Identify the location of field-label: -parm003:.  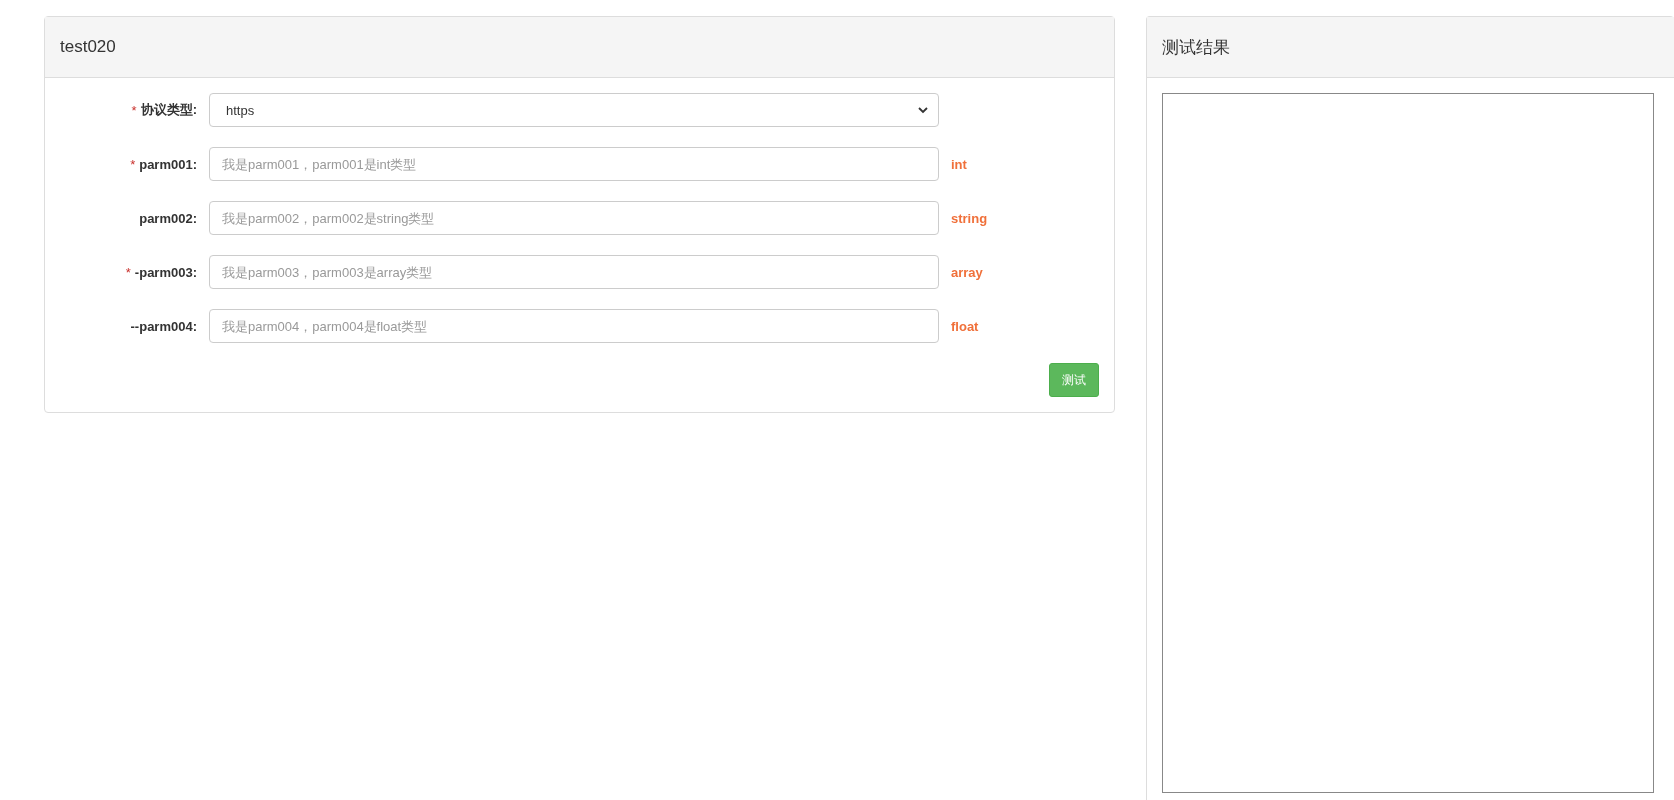
(165, 272).